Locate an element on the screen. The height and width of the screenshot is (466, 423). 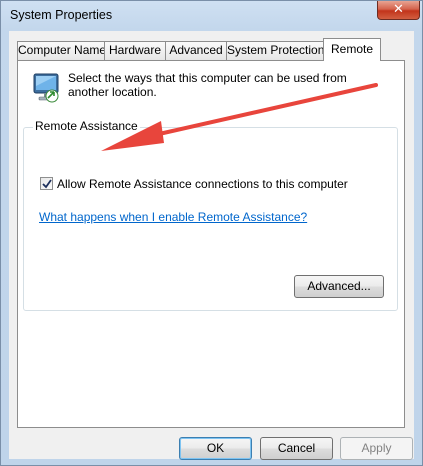
apply-button: Apply is located at coordinates (376, 448).